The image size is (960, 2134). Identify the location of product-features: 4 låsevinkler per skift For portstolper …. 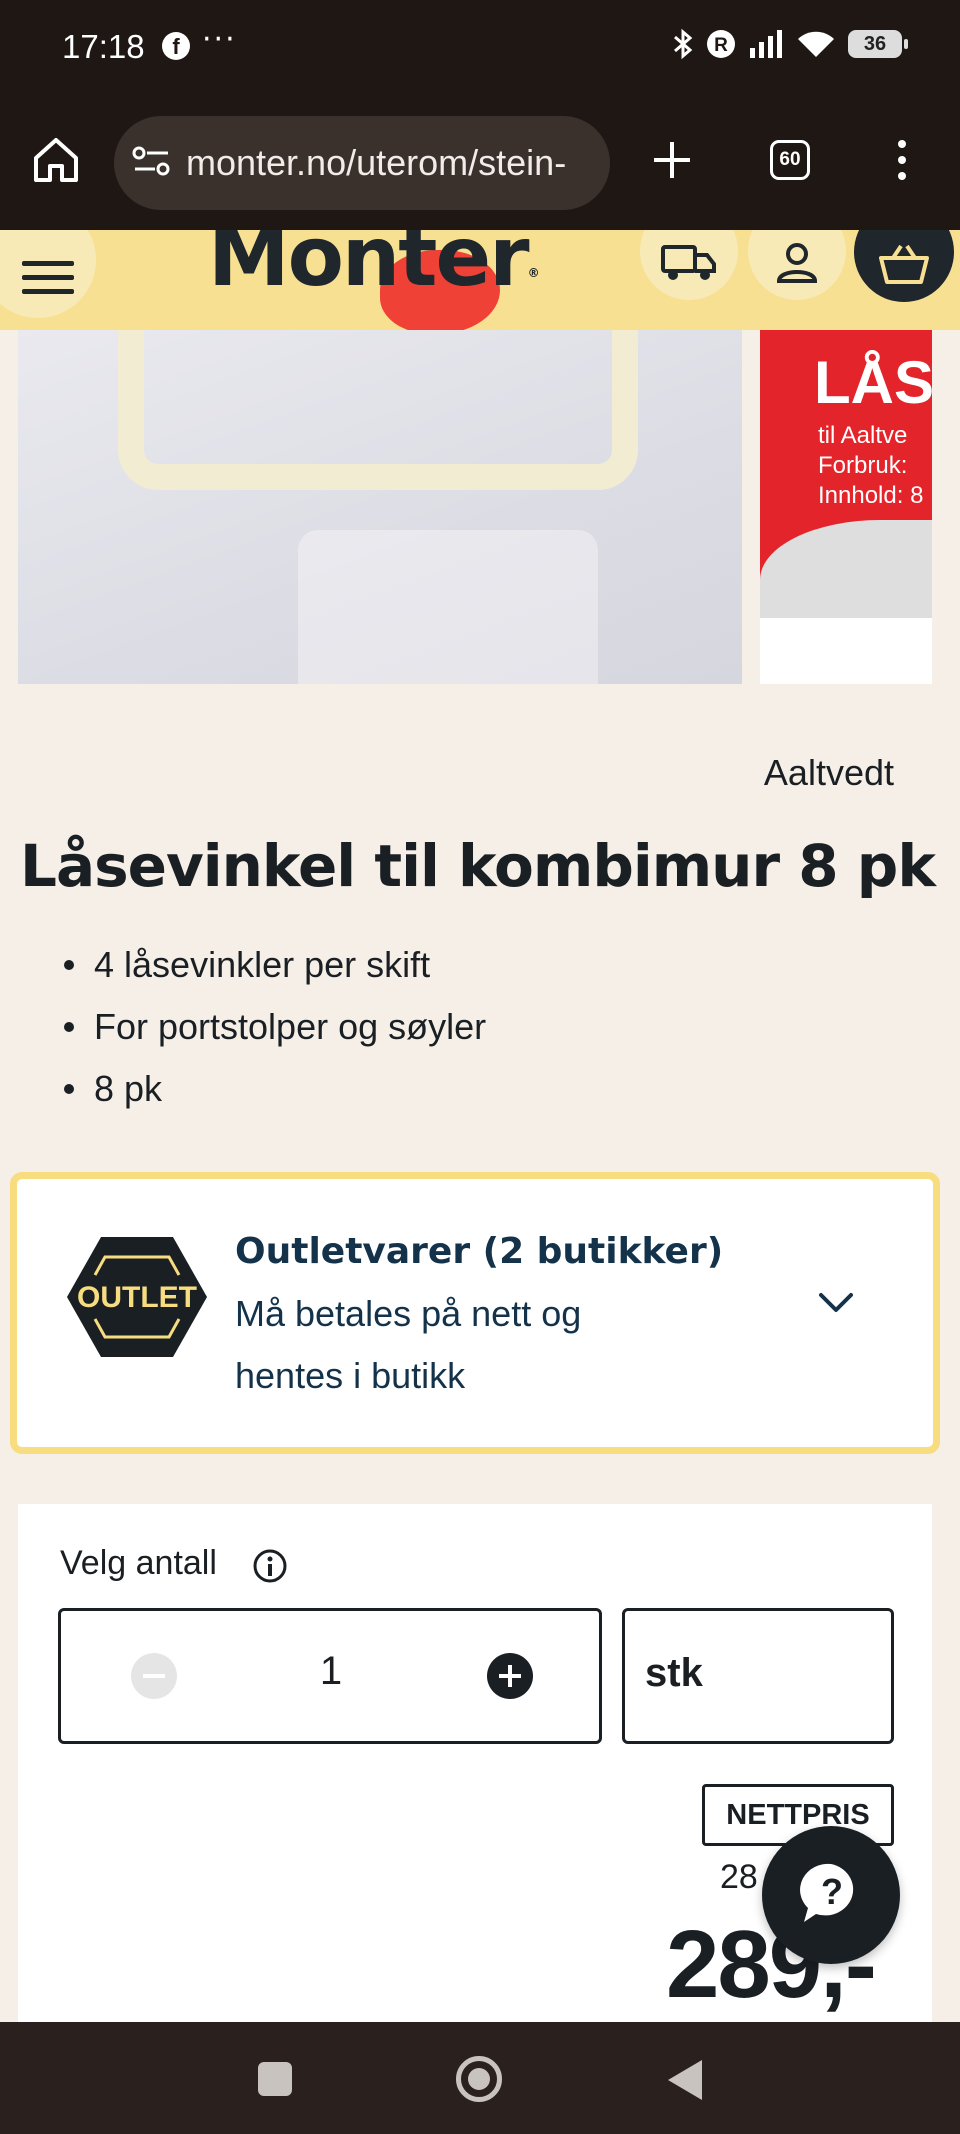
(275, 1027).